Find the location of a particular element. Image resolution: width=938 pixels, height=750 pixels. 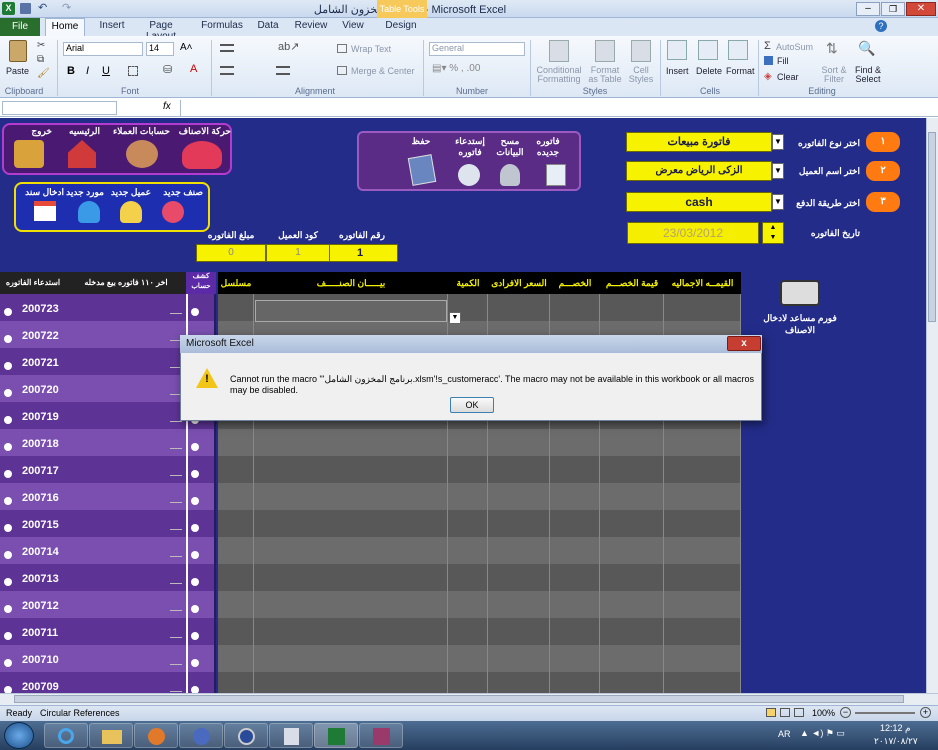

save-icon is located at coordinates (25, 8).